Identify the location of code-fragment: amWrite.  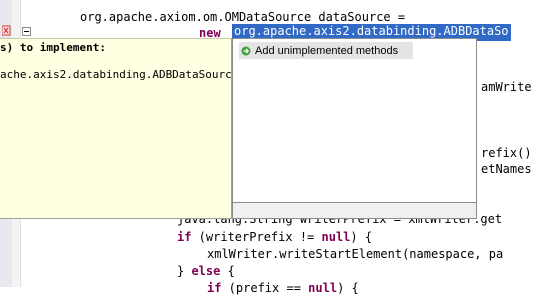
(506, 87).